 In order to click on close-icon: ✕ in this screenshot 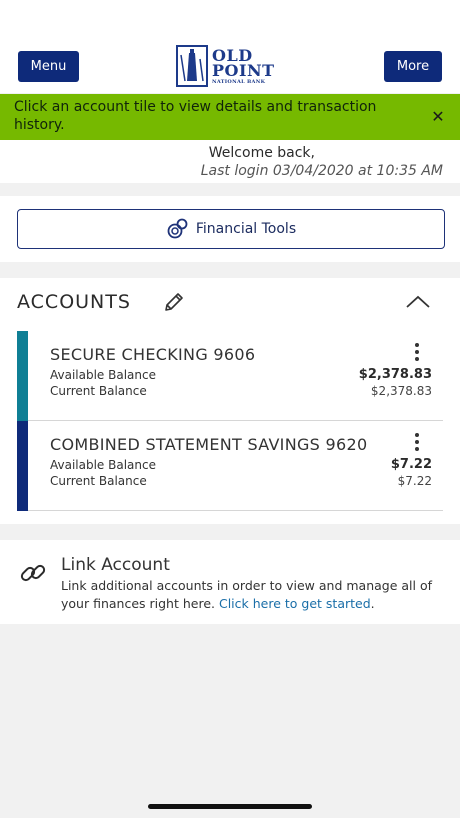, I will do `click(438, 117)`.